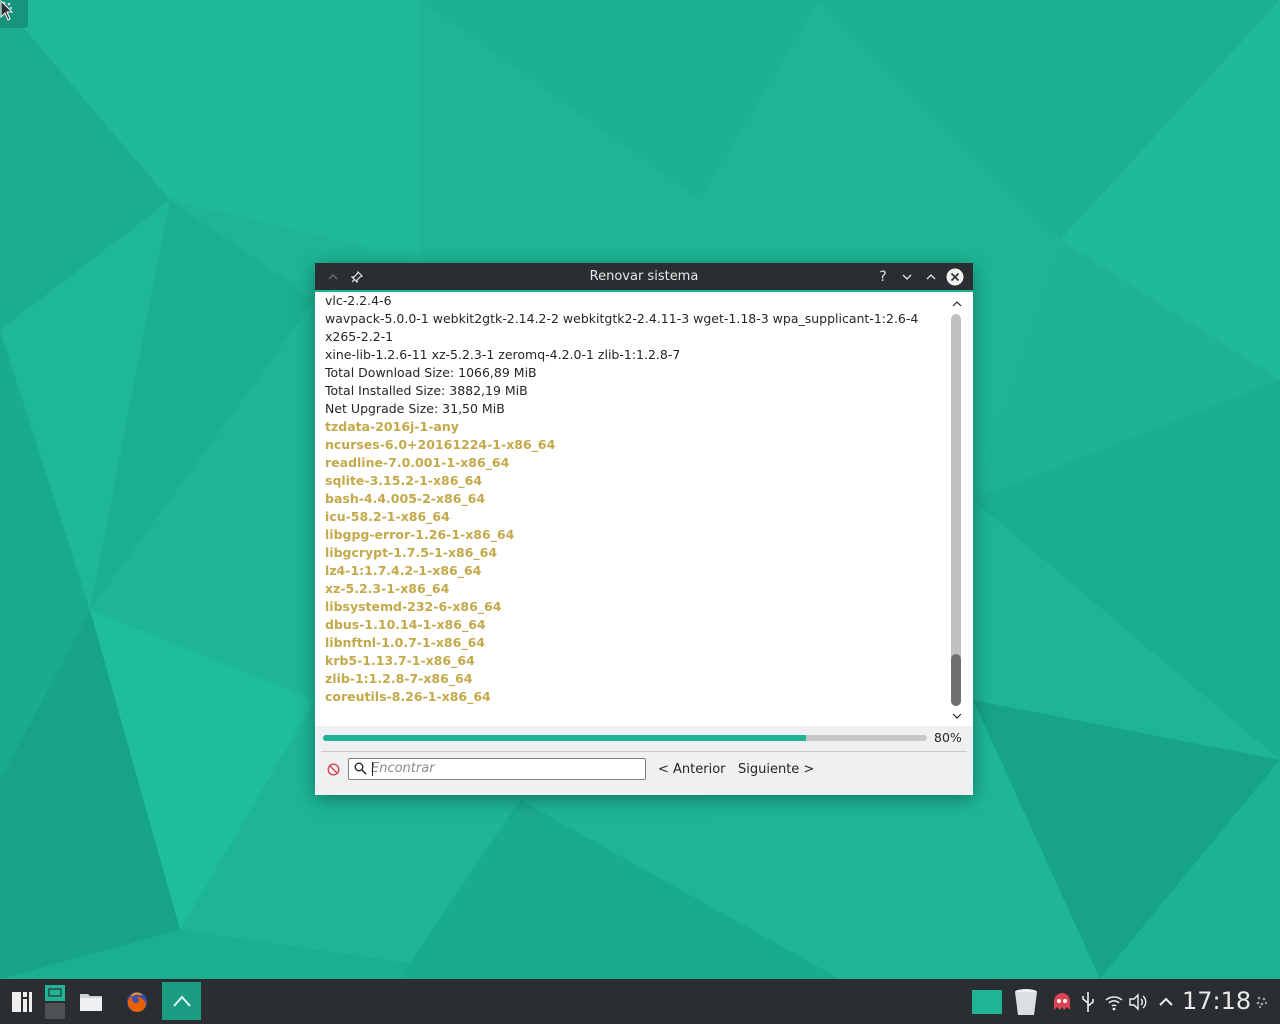  I want to click on file-manager-task, so click(91, 1002).